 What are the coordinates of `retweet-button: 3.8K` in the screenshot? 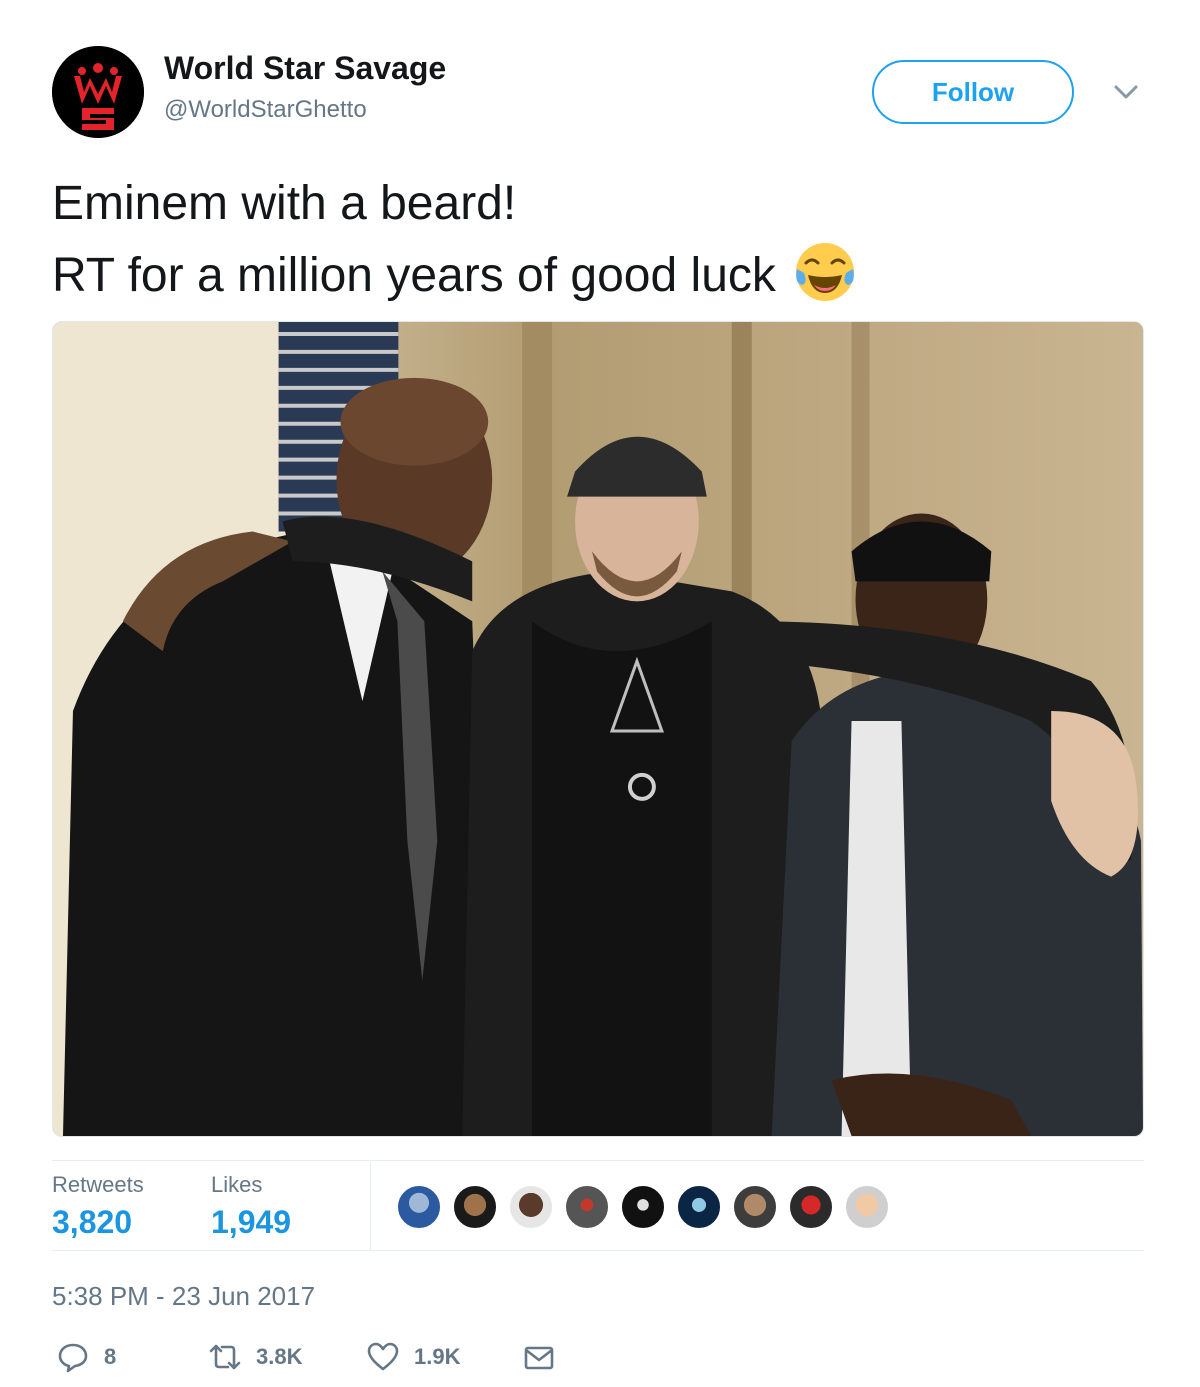 It's located at (255, 1357).